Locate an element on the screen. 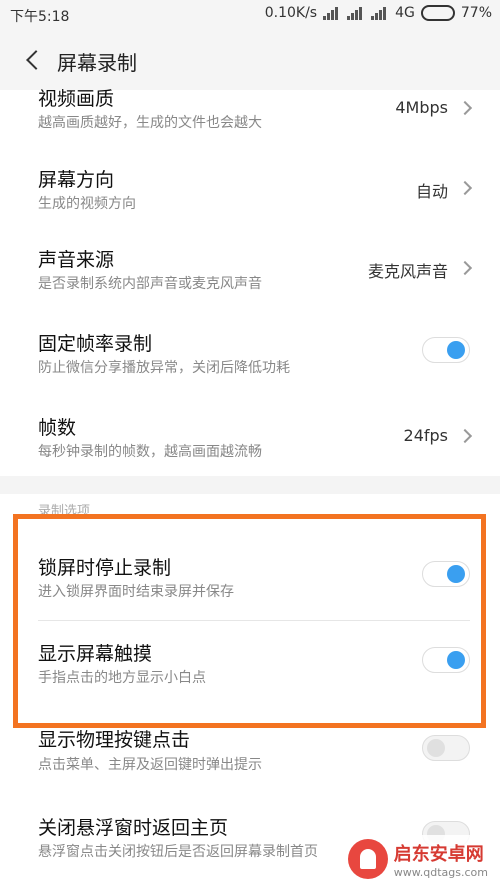  battery-percent: 77% is located at coordinates (476, 13).